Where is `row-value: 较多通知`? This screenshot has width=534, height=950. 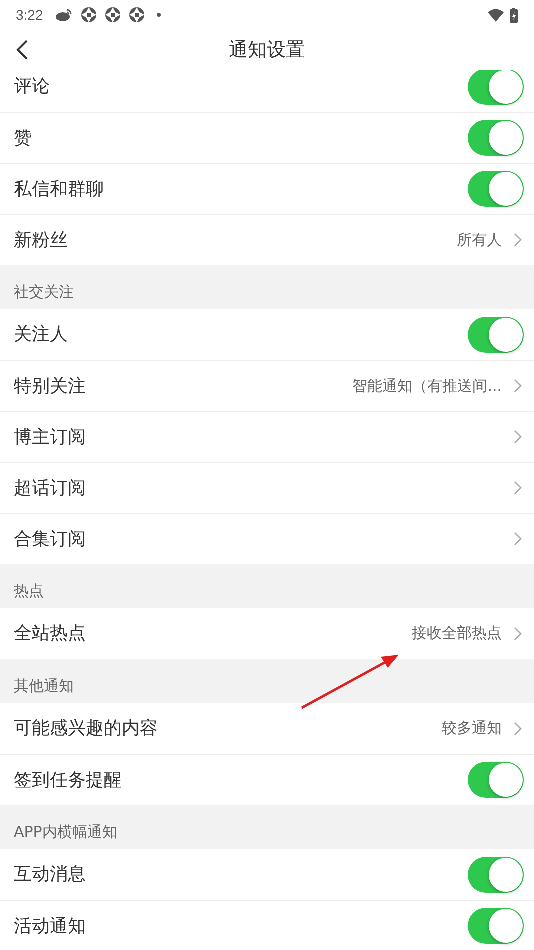 row-value: 较多通知 is located at coordinates (472, 729).